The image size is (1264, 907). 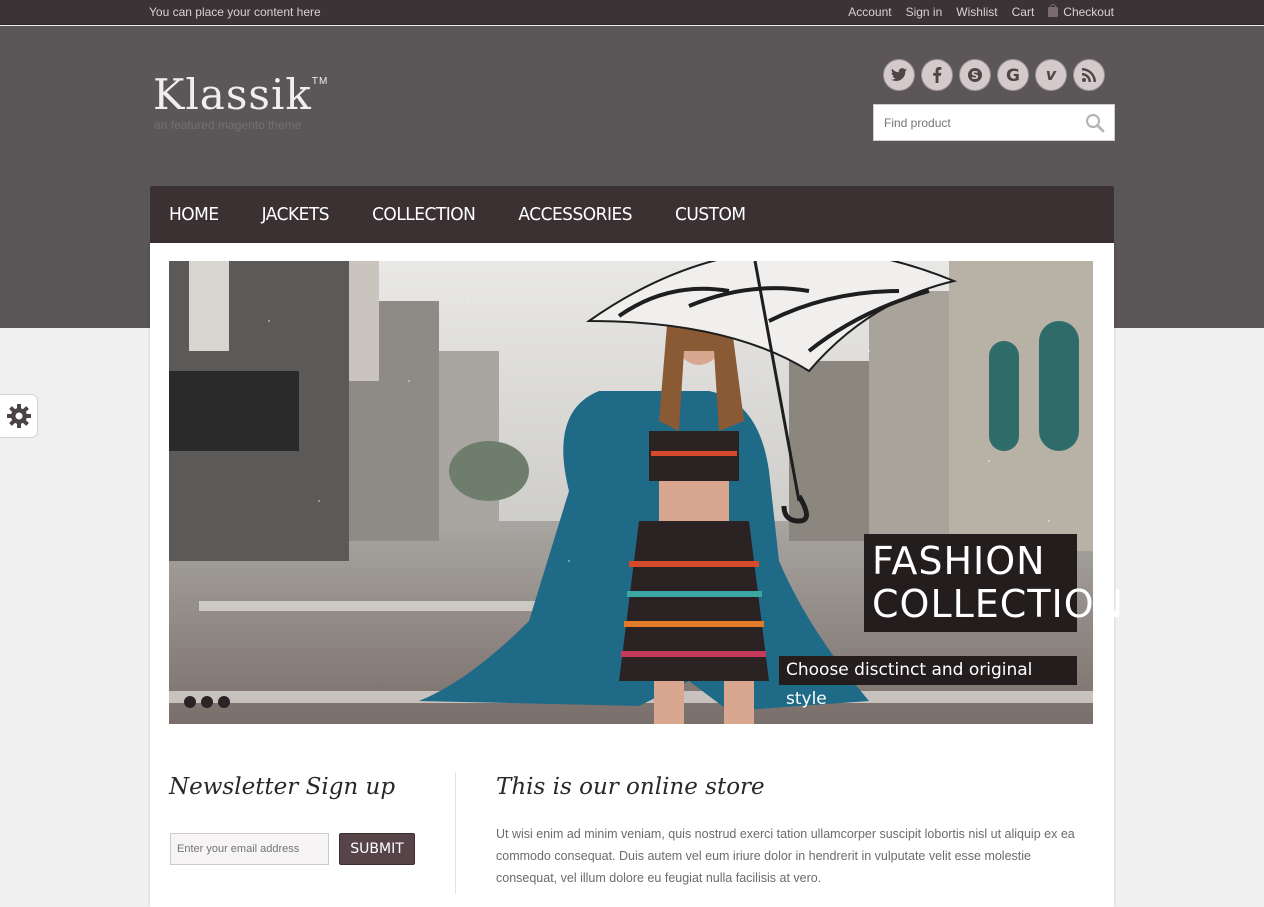 What do you see at coordinates (1095, 123) in the screenshot?
I see `search-icon` at bounding box center [1095, 123].